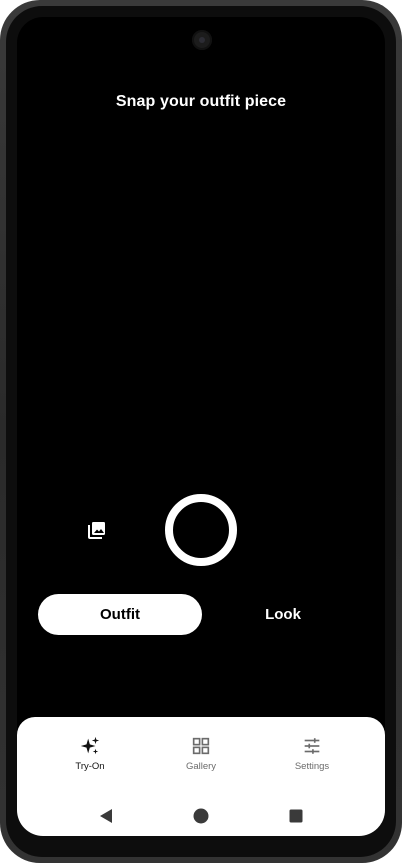 The image size is (402, 863). Describe the element at coordinates (201, 101) in the screenshot. I see `page-title: Snap your outfit piece` at that location.